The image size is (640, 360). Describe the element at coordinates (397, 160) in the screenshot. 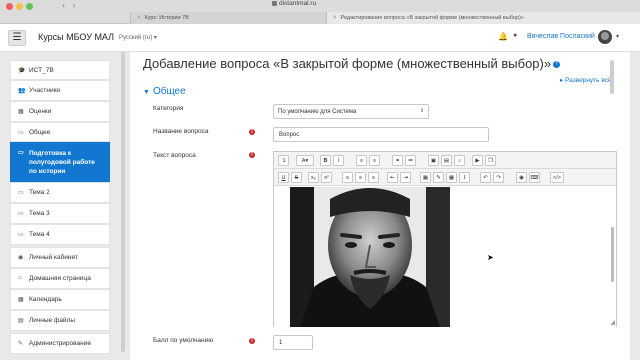

I see `link-button: ⚭` at that location.